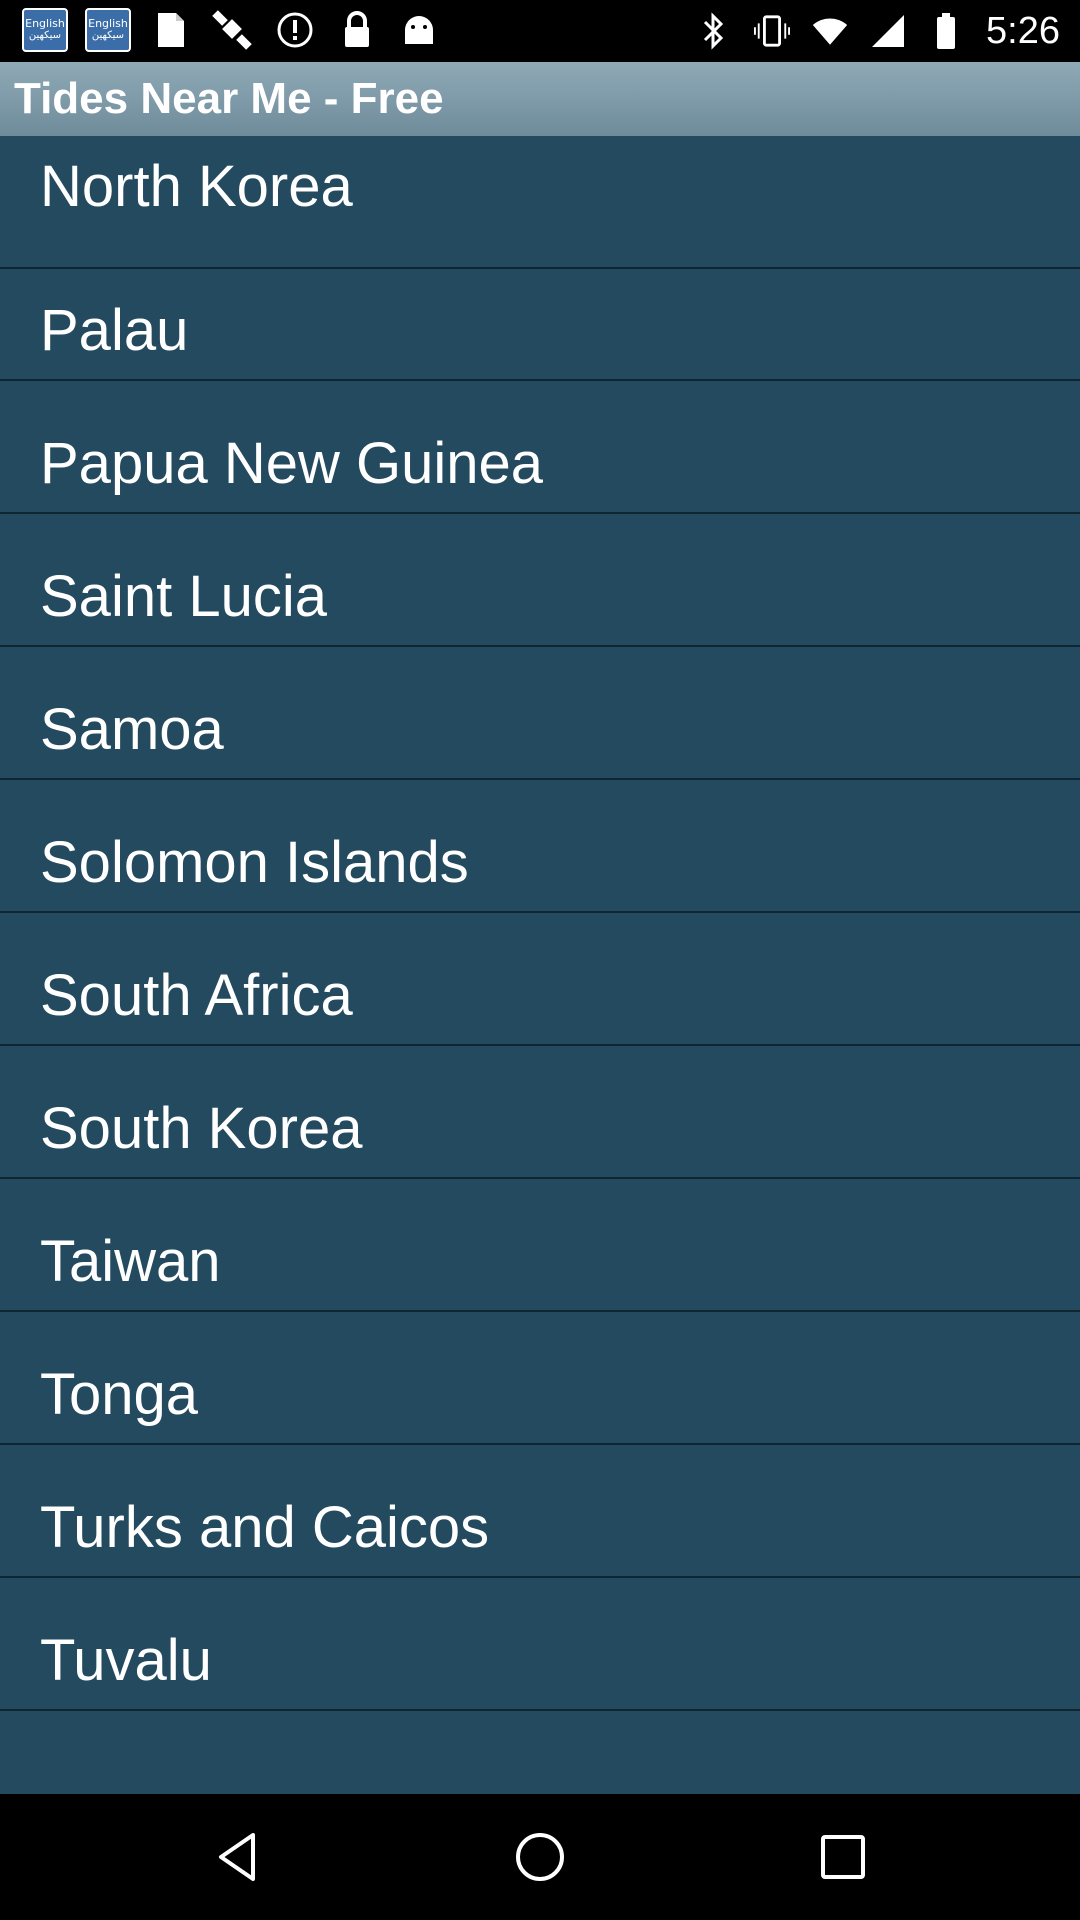 The image size is (1080, 1920). What do you see at coordinates (540, 1378) in the screenshot?
I see `list-item-tonga: Tonga` at bounding box center [540, 1378].